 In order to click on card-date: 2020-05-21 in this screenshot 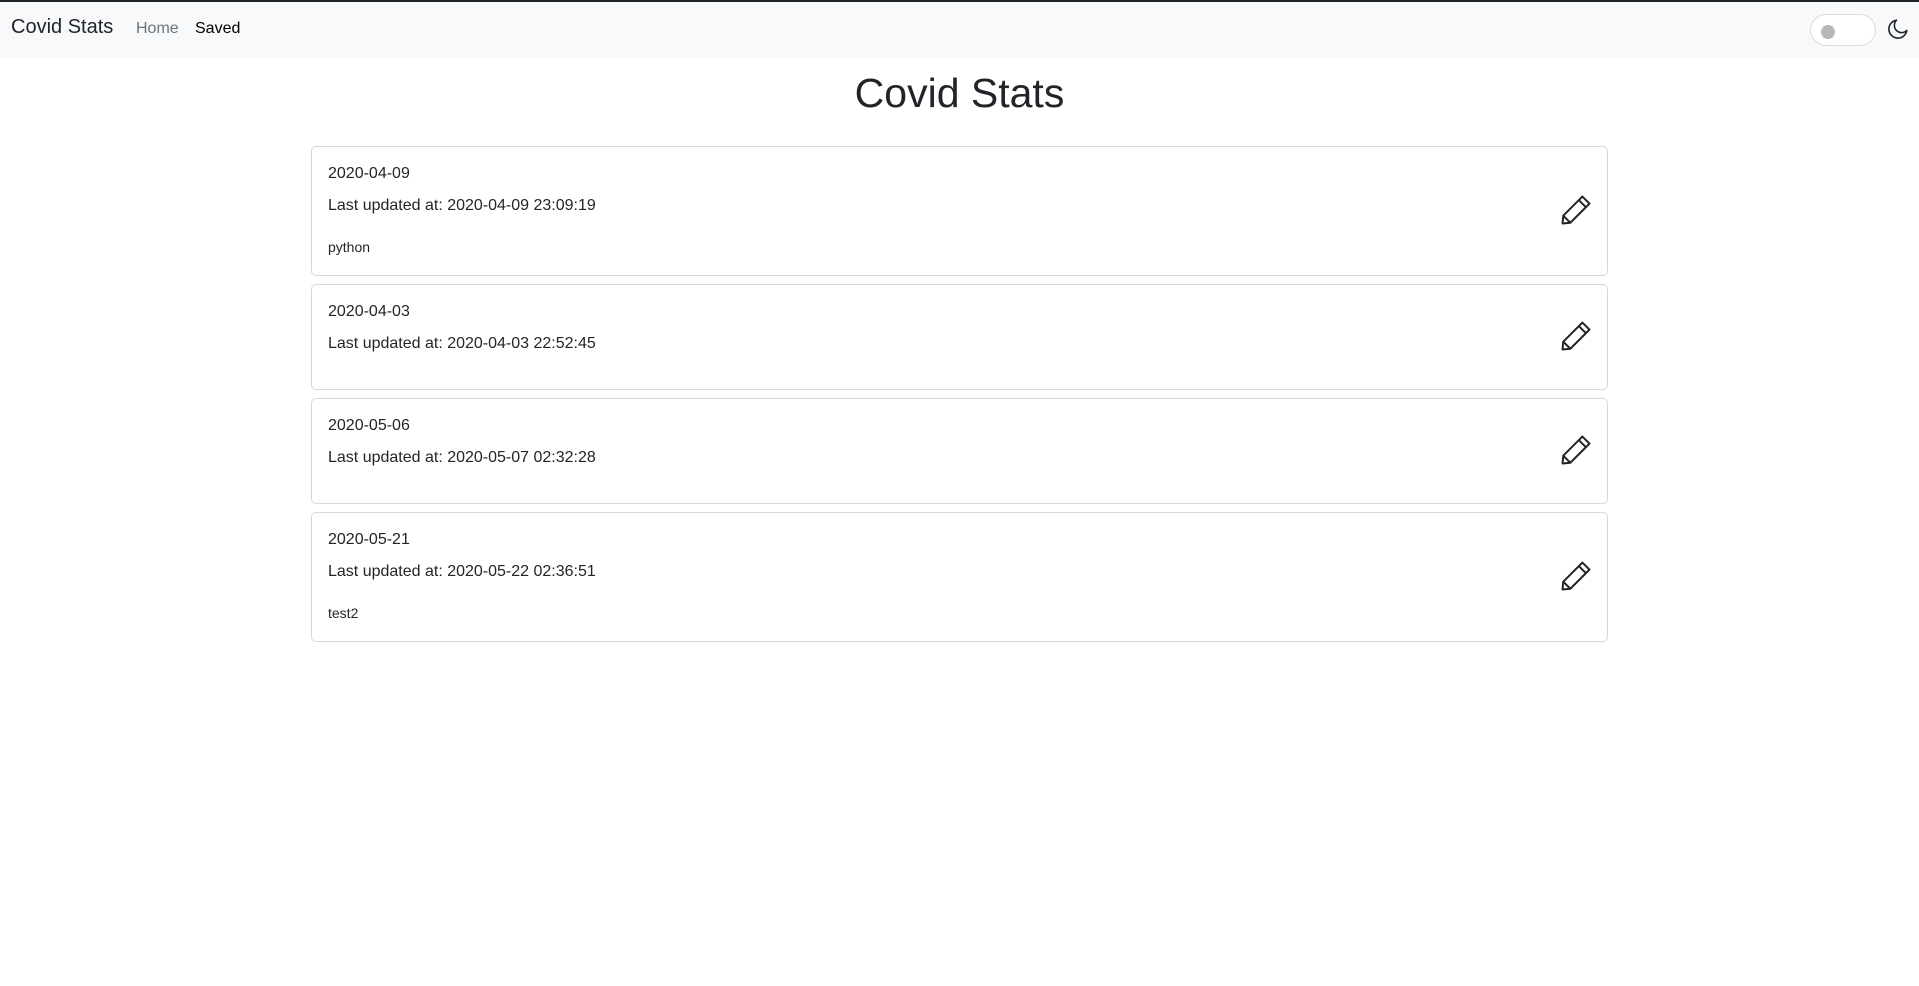, I will do `click(369, 539)`.